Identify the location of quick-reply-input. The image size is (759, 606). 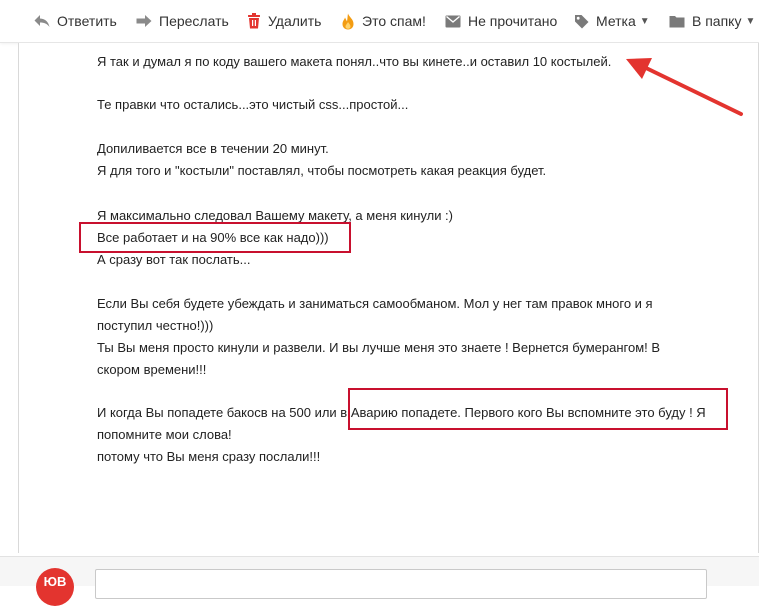
(401, 584).